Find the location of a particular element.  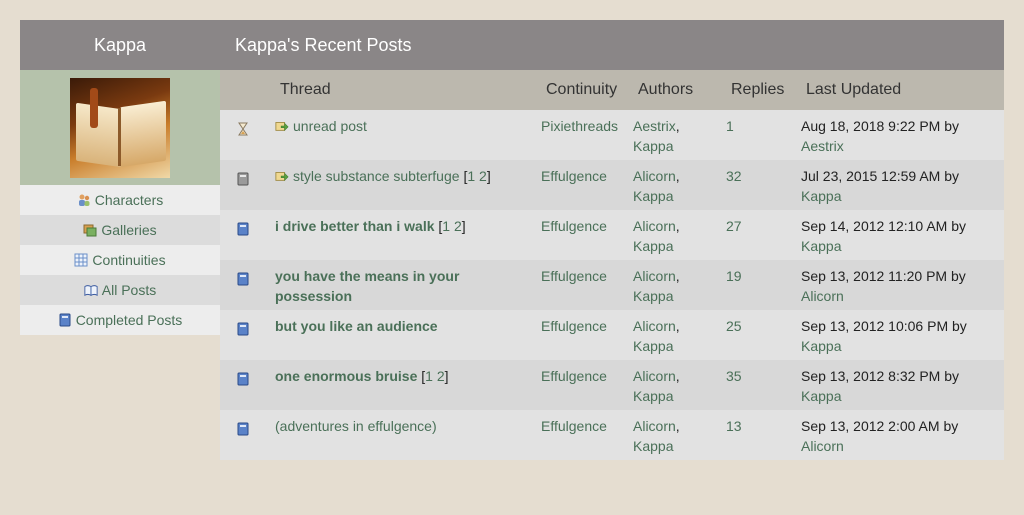

thread-cell: but you like an audience is located at coordinates (400, 326).